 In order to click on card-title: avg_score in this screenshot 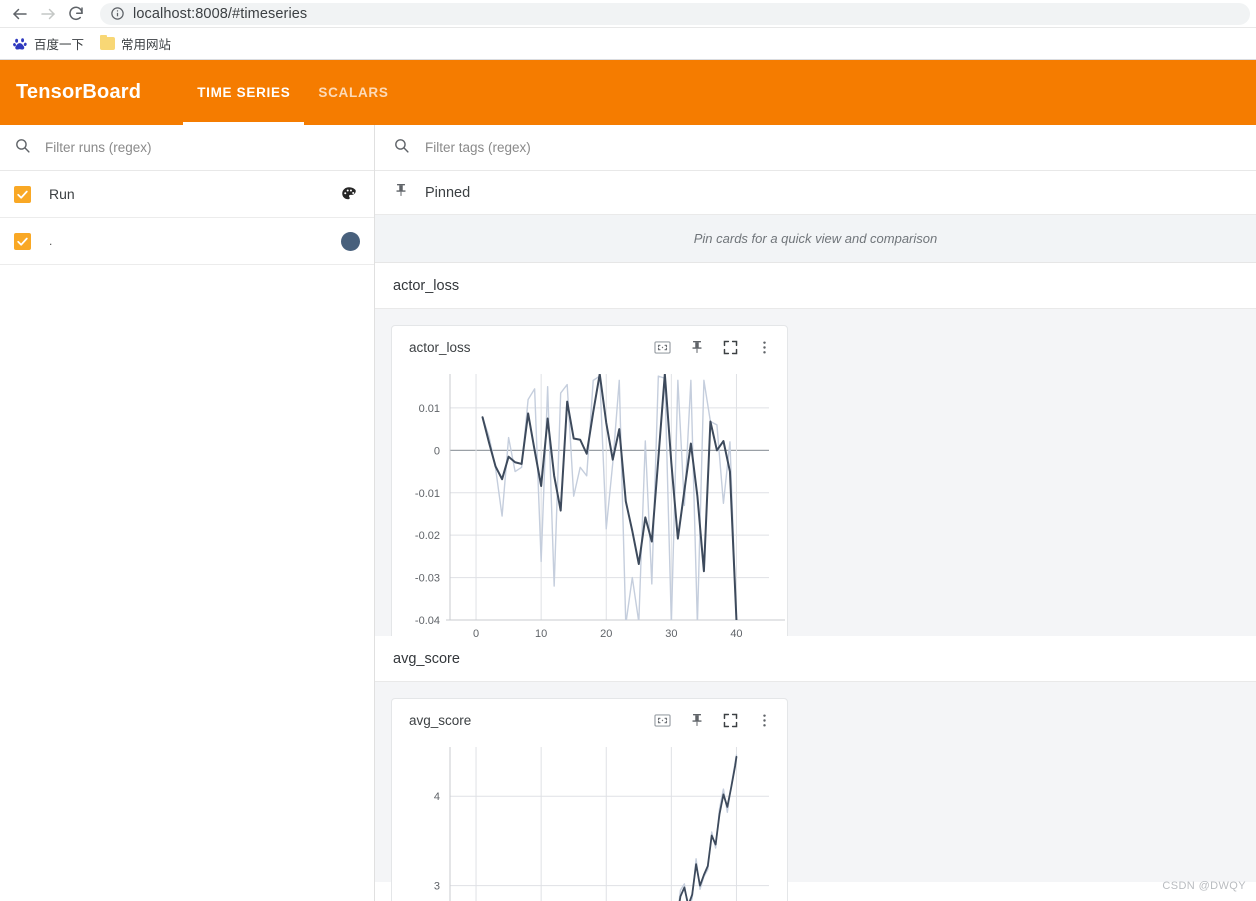, I will do `click(440, 720)`.